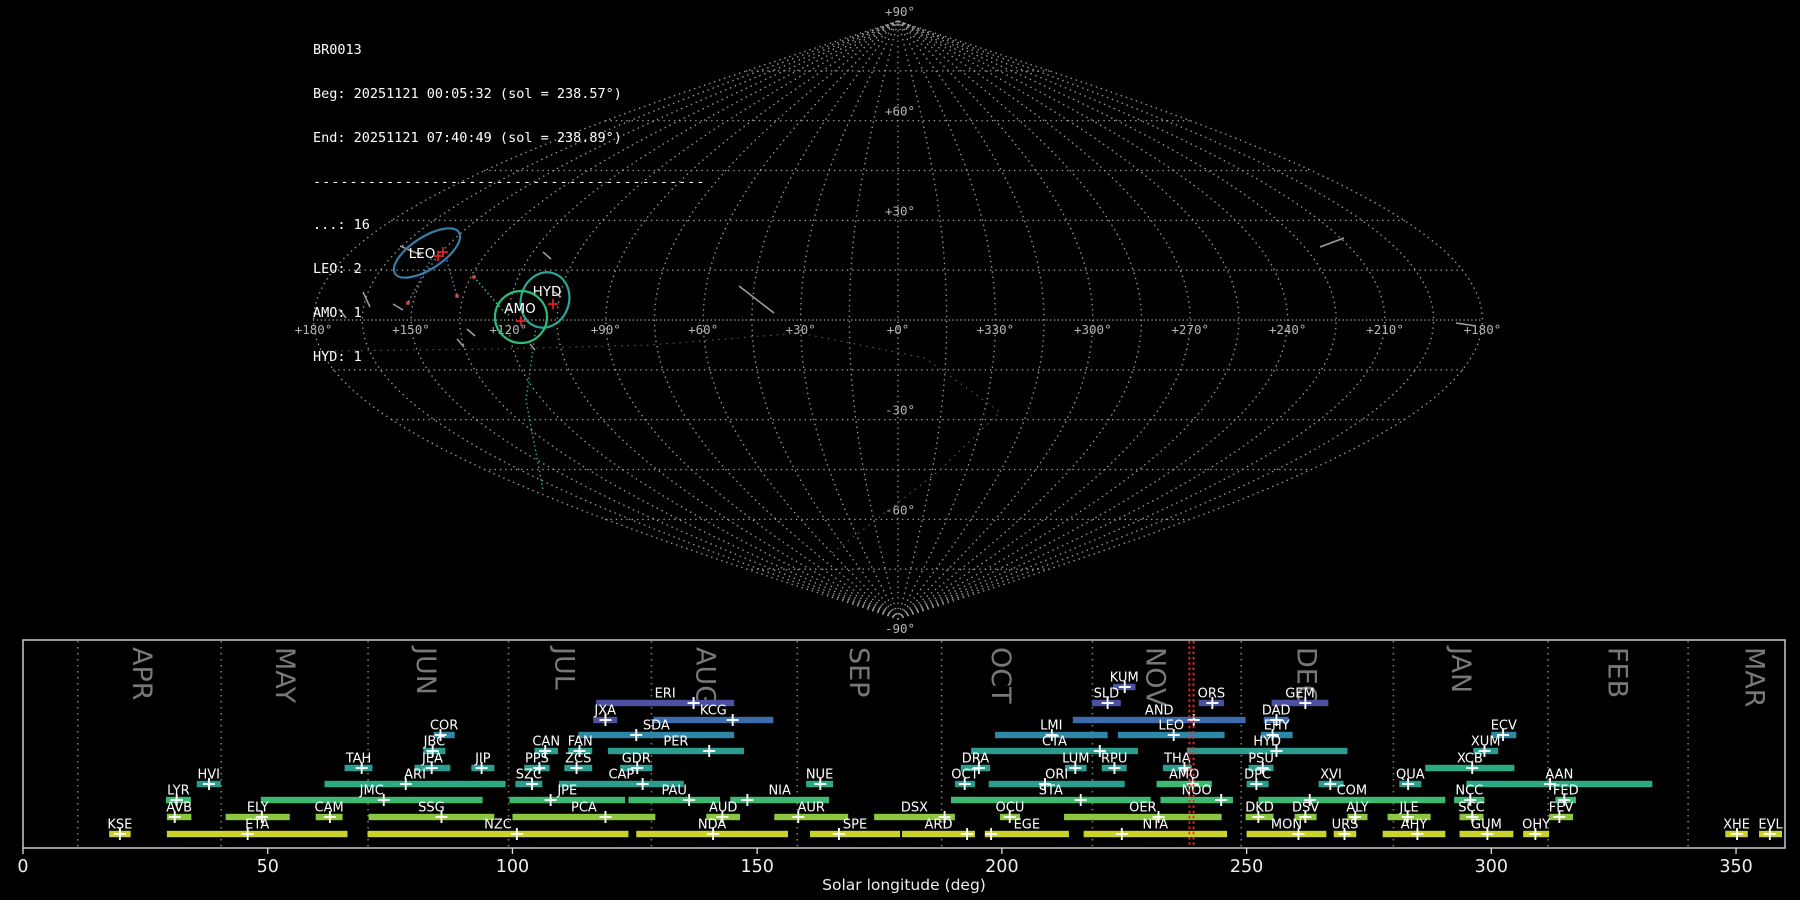 The width and height of the screenshot is (1800, 900). What do you see at coordinates (673, 791) in the screenshot?
I see `shower-label: PAU` at bounding box center [673, 791].